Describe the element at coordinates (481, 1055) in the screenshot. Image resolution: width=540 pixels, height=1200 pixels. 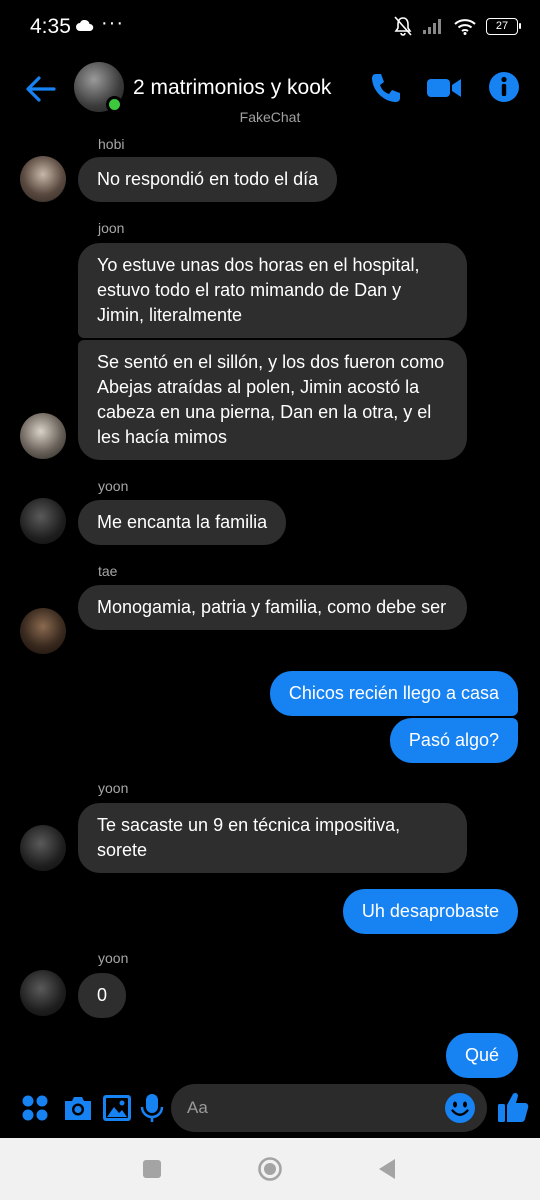
I see `message-bubble-outgoing: Qué` at that location.